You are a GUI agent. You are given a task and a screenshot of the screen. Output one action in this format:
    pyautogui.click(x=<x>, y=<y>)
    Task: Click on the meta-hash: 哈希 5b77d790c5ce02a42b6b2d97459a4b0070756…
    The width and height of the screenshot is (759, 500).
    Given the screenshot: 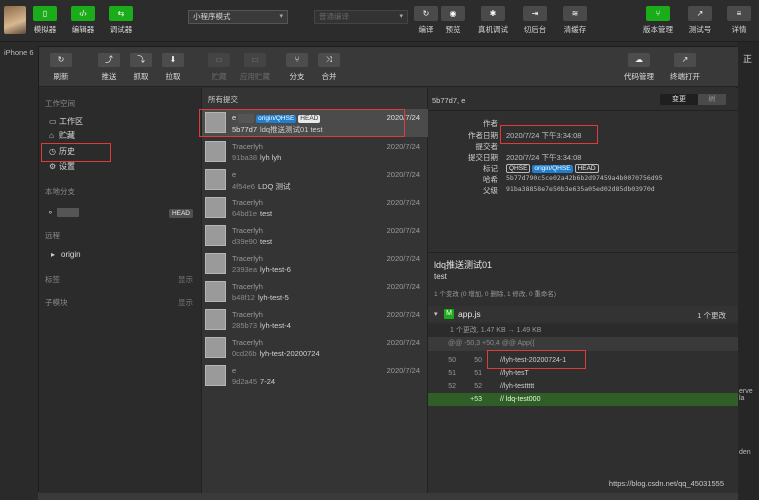 What is the action you would take?
    pyautogui.click(x=573, y=179)
    